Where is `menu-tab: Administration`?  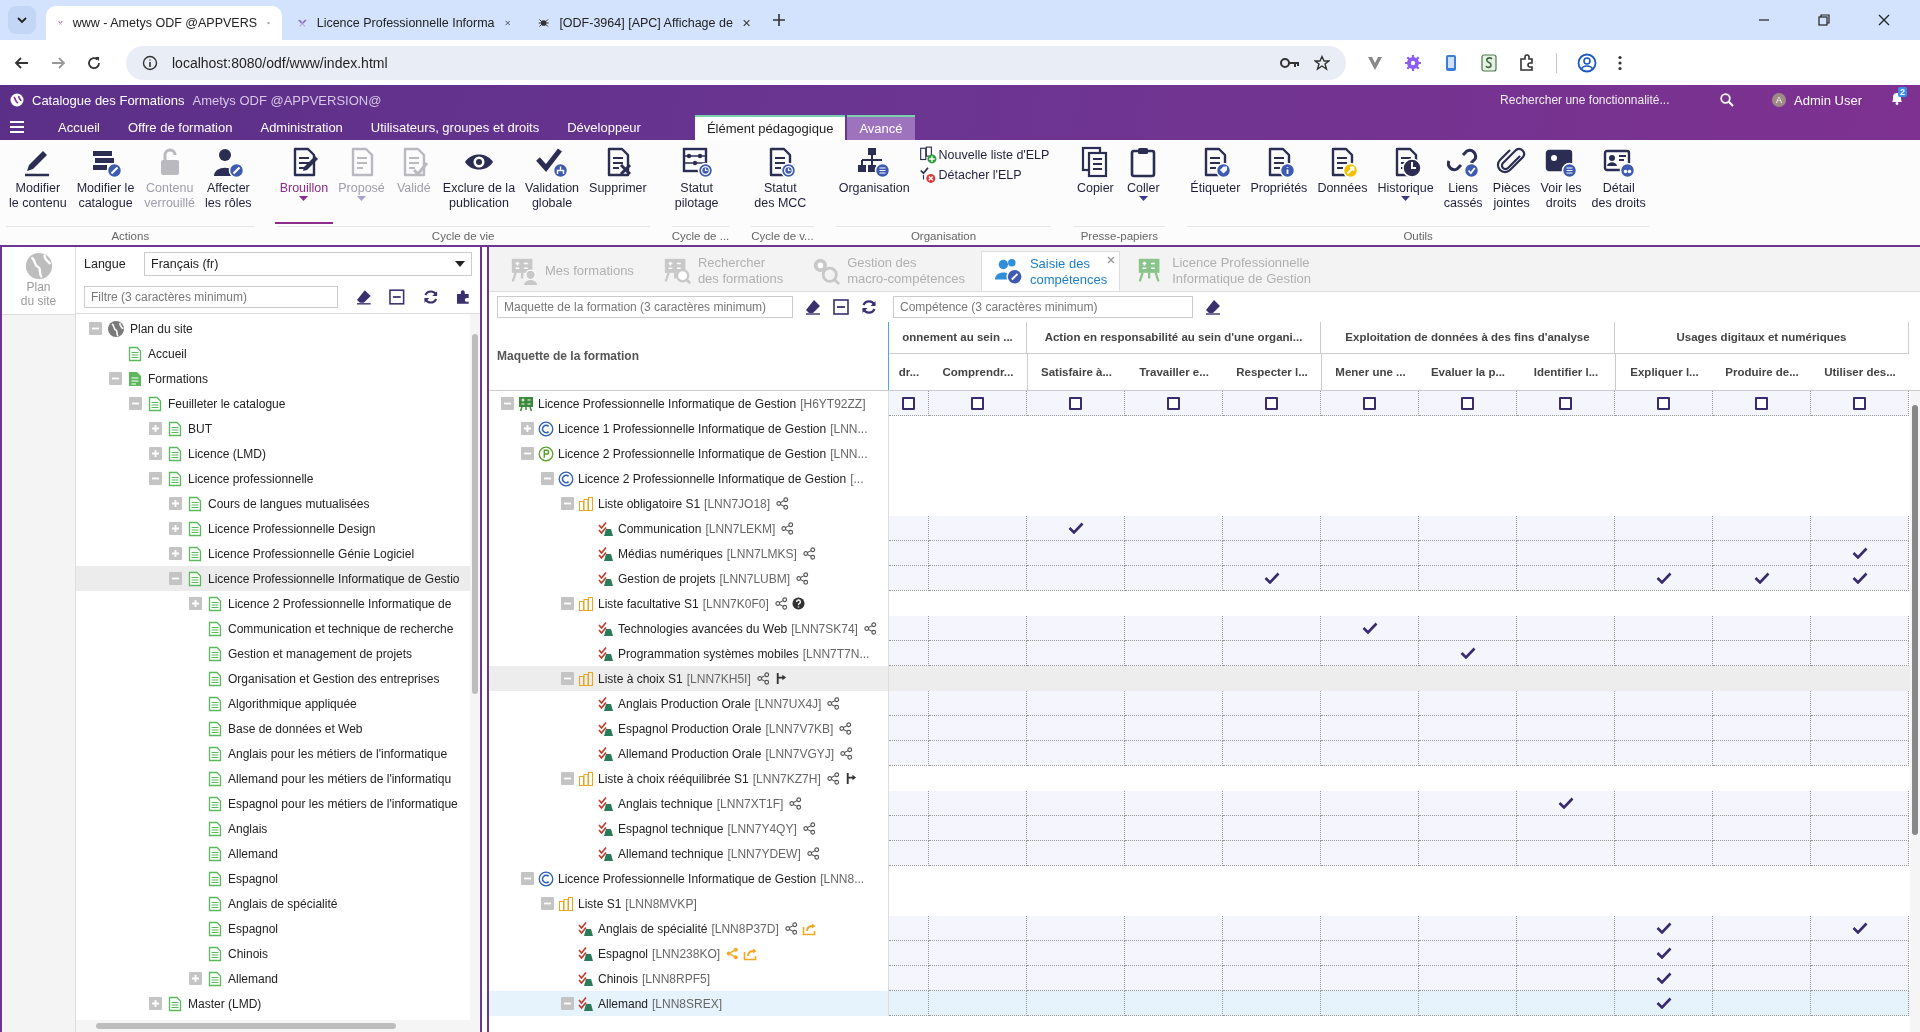 menu-tab: Administration is located at coordinates (301, 130).